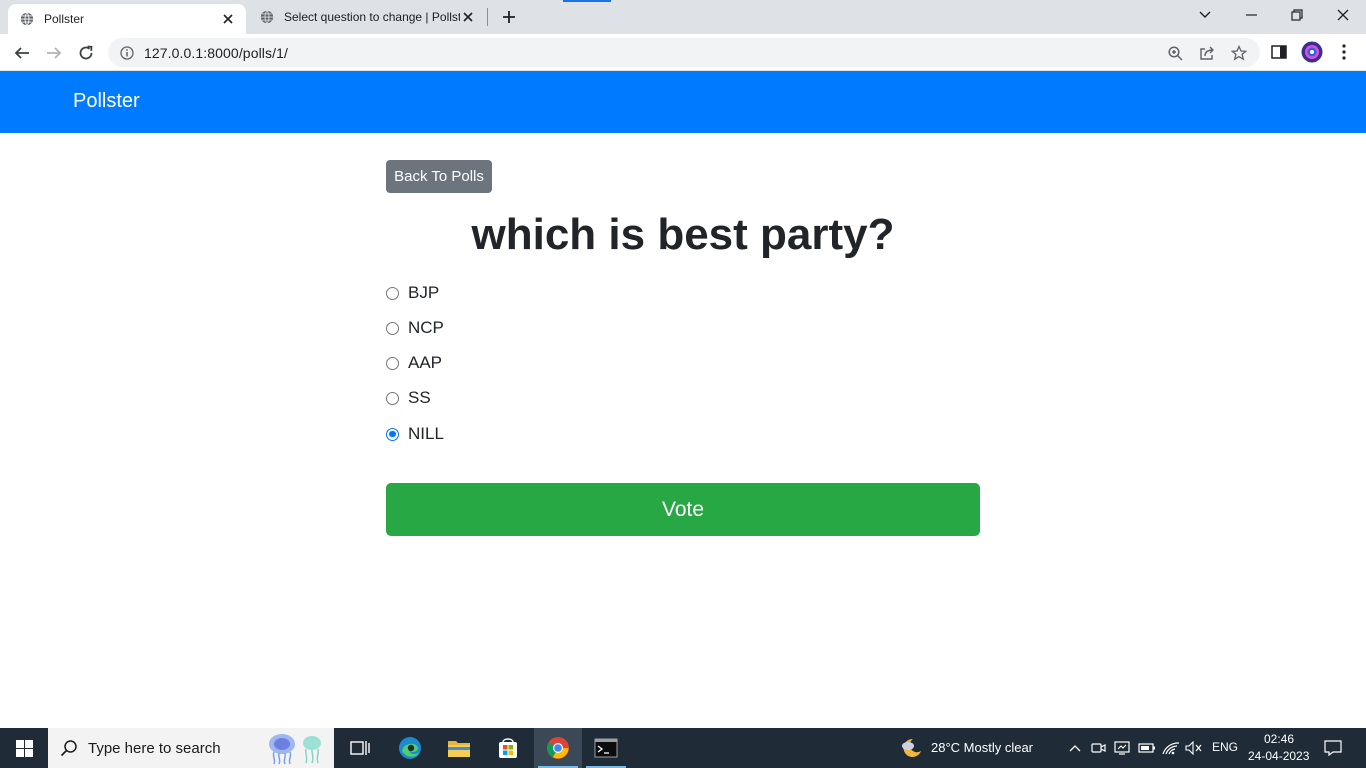 The width and height of the screenshot is (1366, 768). What do you see at coordinates (392, 434) in the screenshot?
I see `radio-nill` at bounding box center [392, 434].